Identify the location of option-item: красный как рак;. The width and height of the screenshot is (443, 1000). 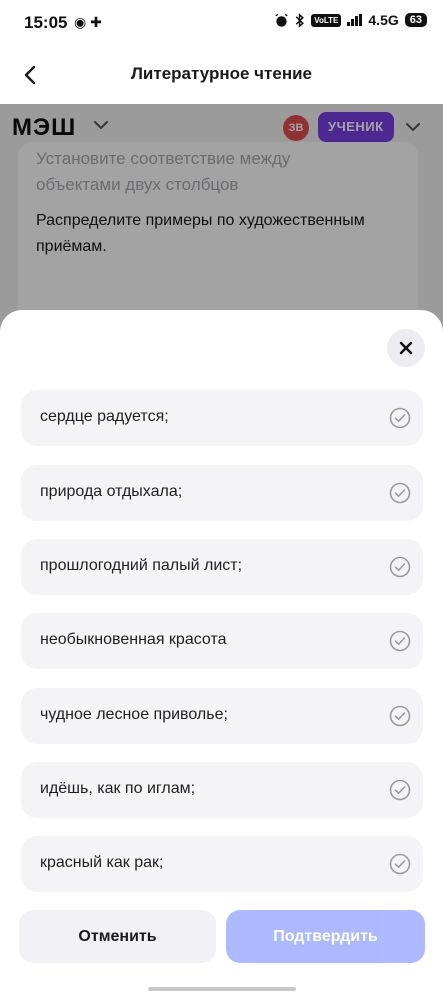
(222, 864).